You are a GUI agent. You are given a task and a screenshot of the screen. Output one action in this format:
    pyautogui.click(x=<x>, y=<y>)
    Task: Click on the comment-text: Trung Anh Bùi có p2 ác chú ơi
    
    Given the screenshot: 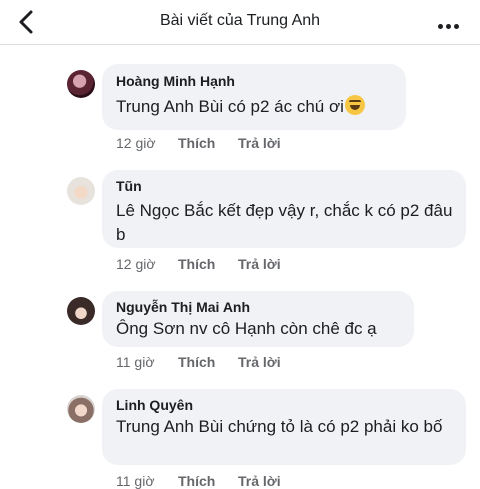 What is the action you would take?
    pyautogui.click(x=255, y=107)
    